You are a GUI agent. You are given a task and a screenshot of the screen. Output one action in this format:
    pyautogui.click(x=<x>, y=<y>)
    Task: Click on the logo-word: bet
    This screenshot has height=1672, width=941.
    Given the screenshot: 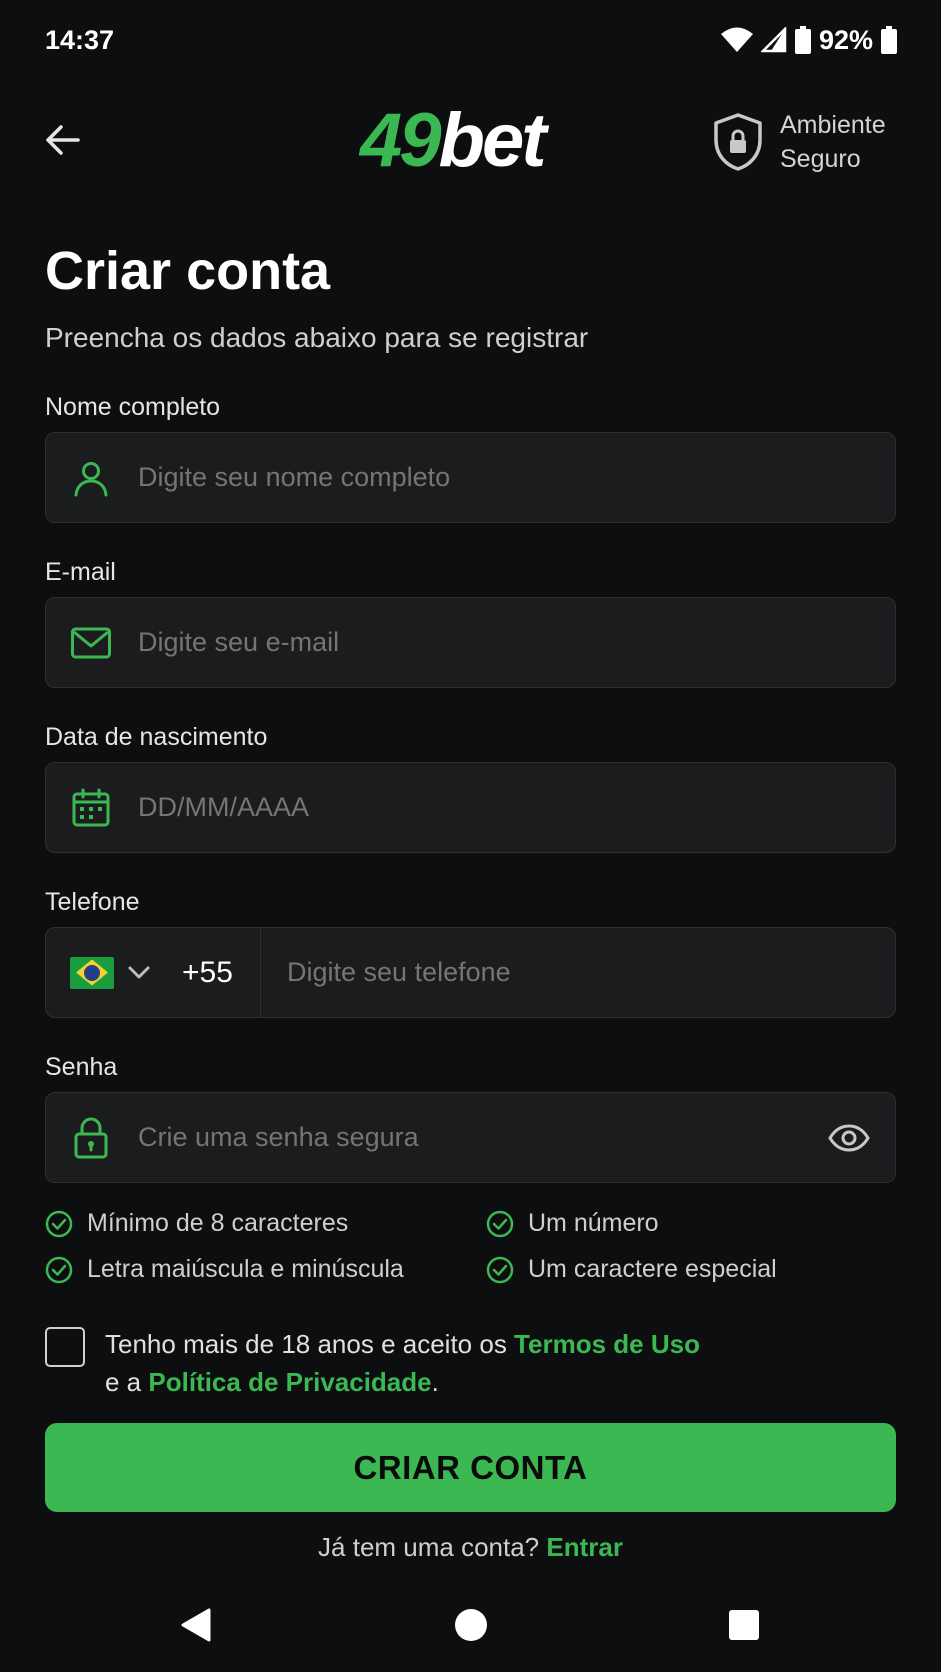 What is the action you would take?
    pyautogui.click(x=492, y=140)
    